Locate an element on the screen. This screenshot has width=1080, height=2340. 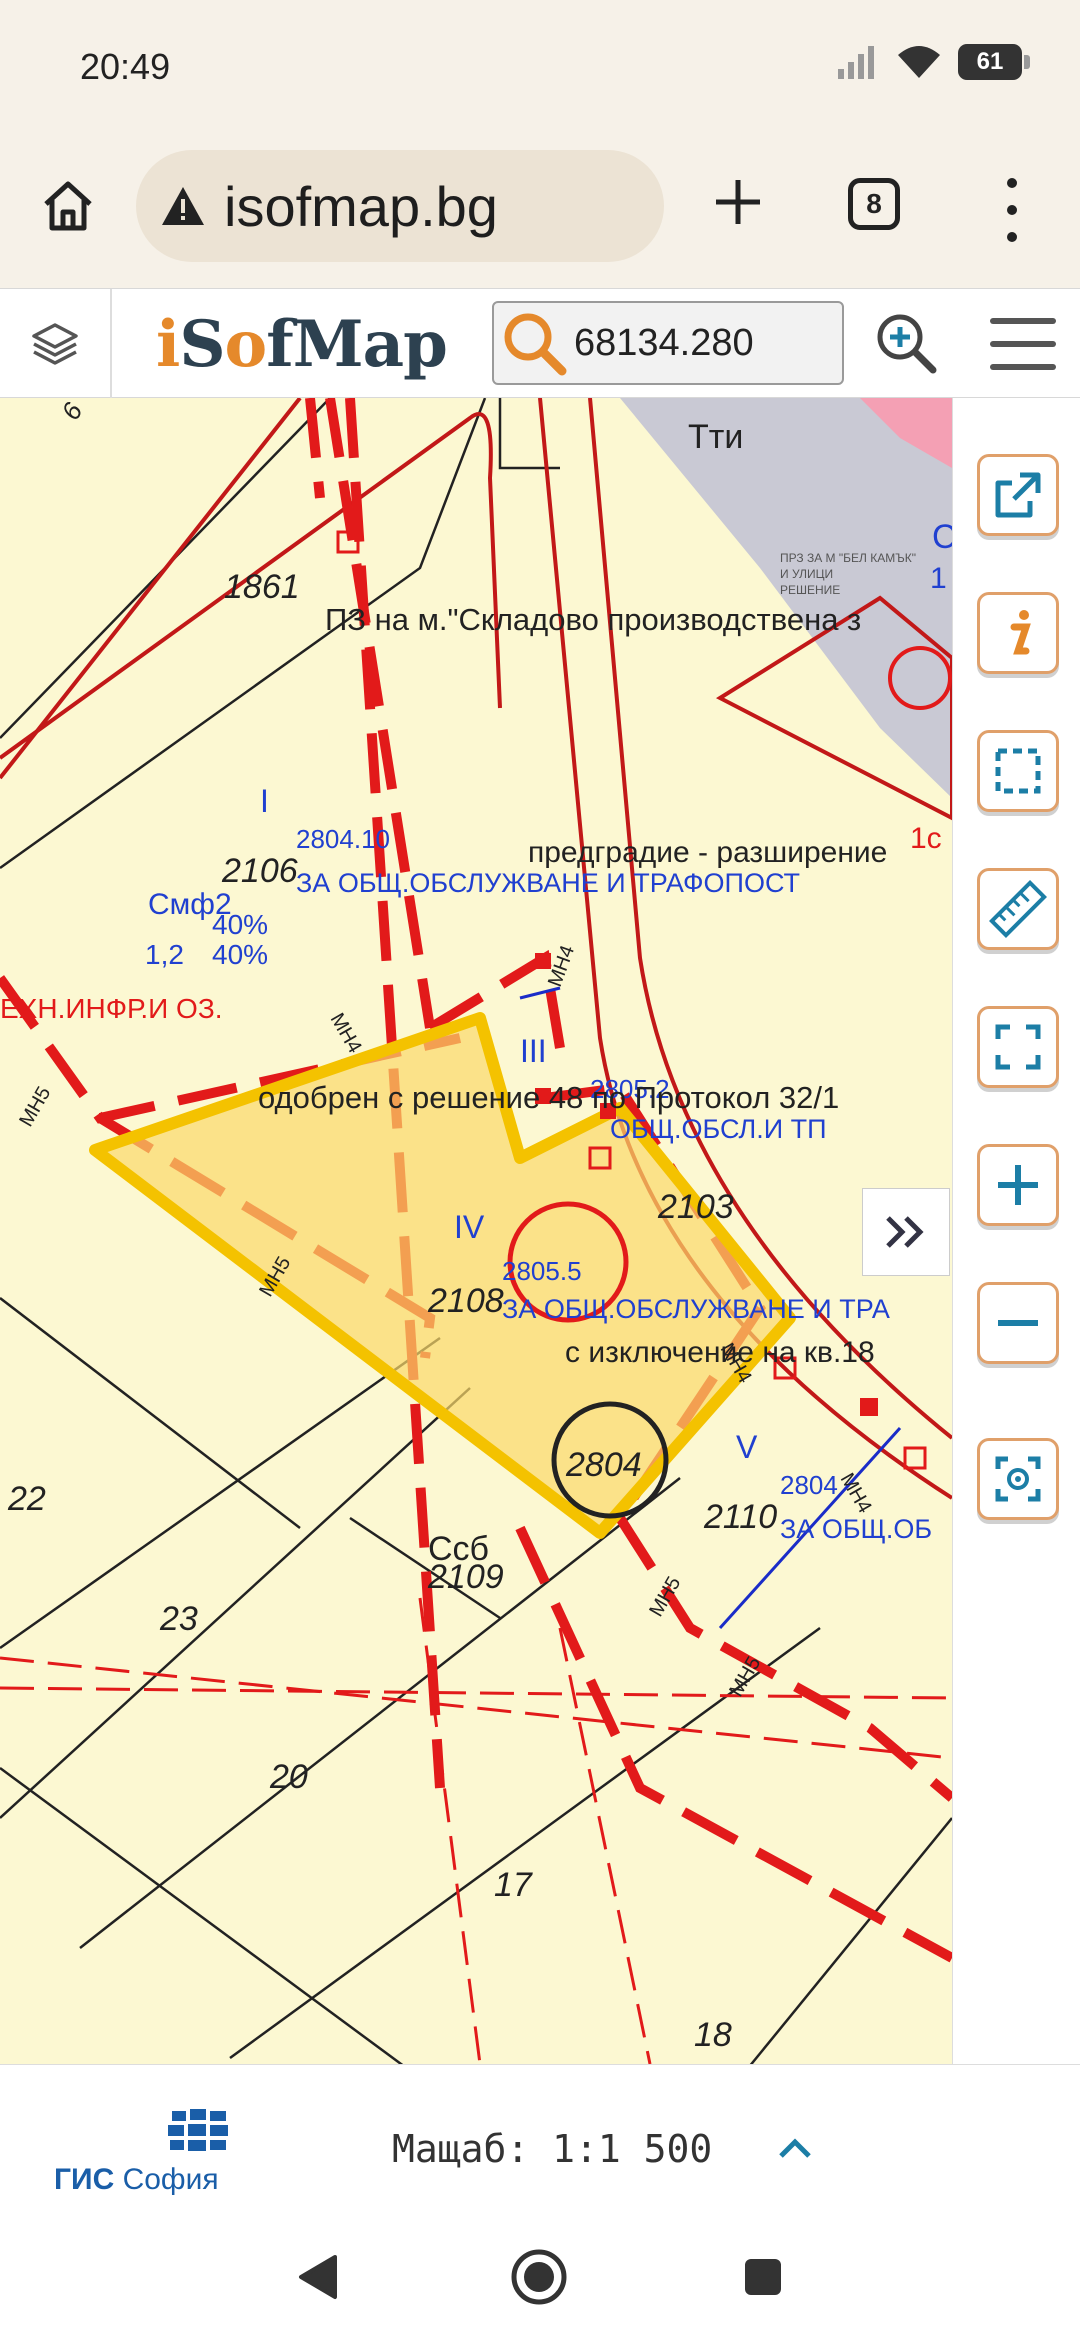
prz-label-3: РЕШЕНИЕ is located at coordinates (810, 590).